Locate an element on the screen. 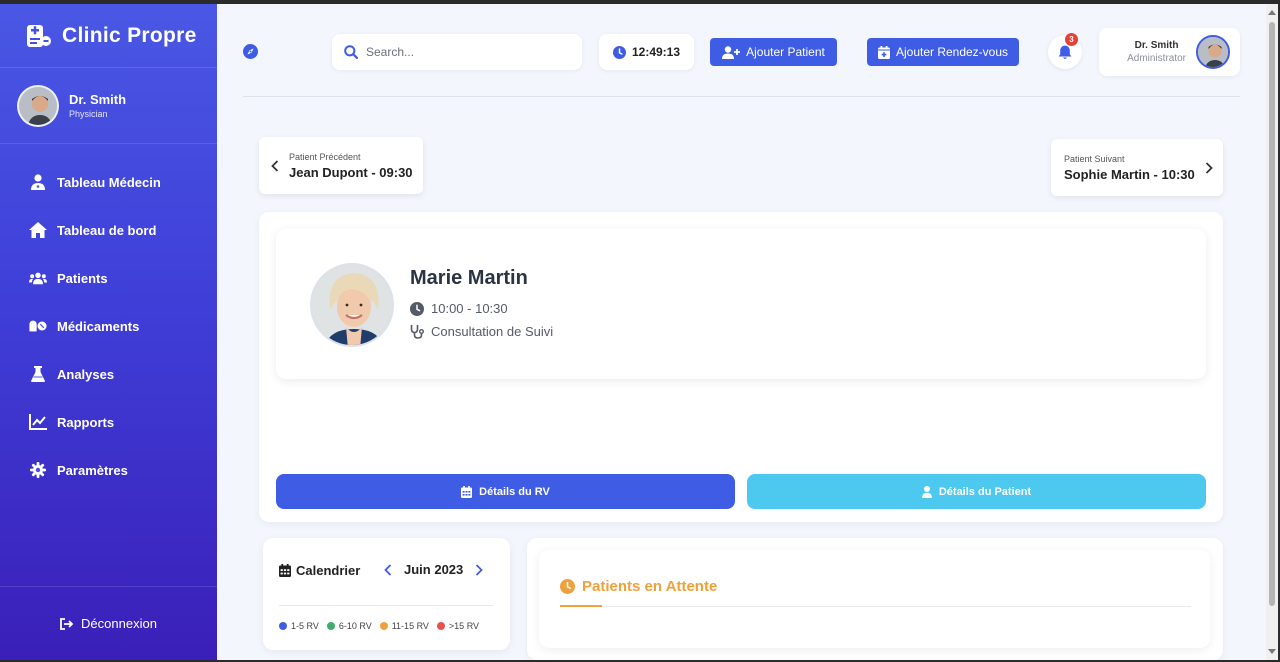 This screenshot has width=1280, height=662. user-doctor-icon is located at coordinates (38, 182).